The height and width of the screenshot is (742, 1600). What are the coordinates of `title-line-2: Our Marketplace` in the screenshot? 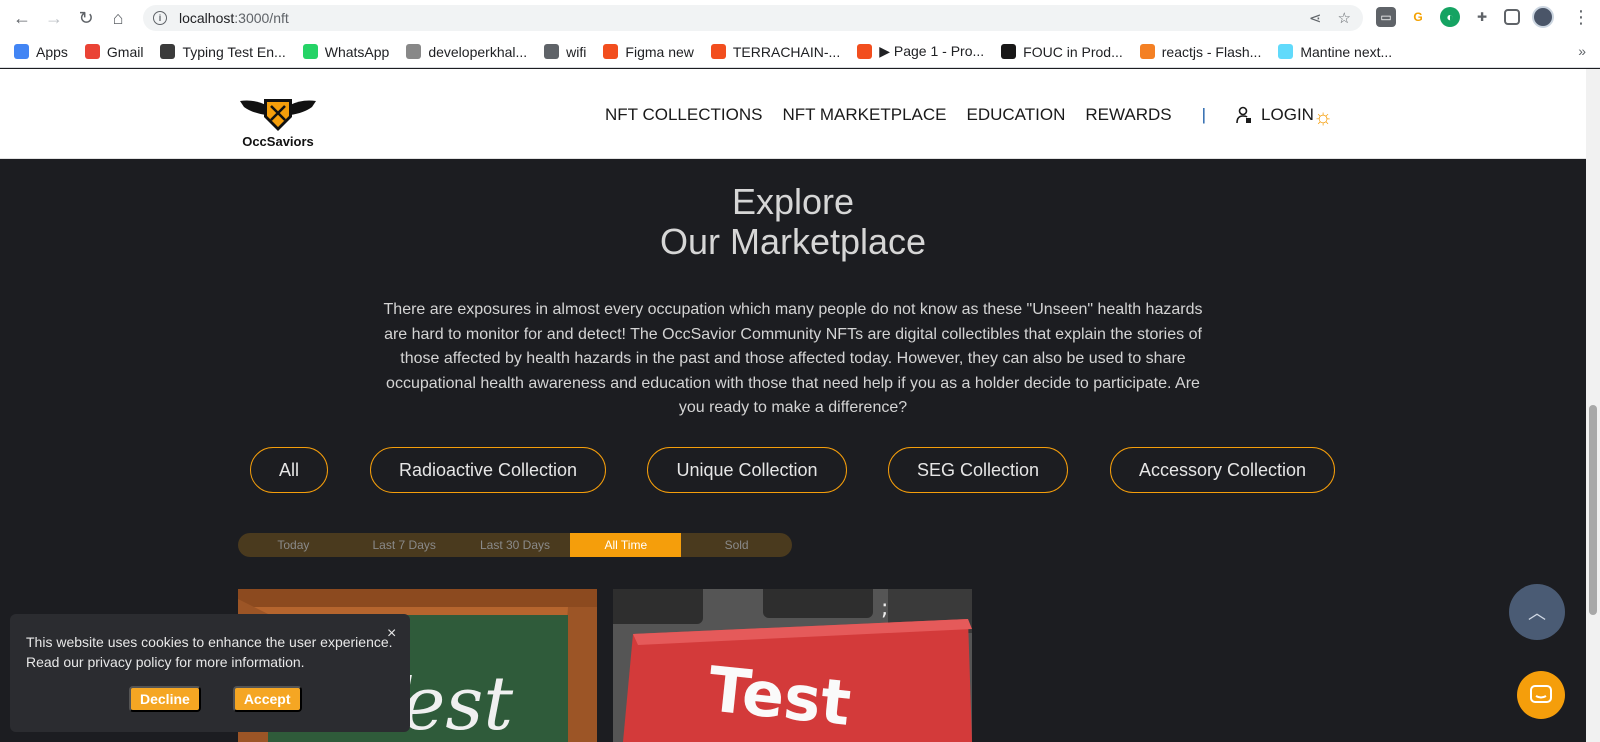 It's located at (793, 241).